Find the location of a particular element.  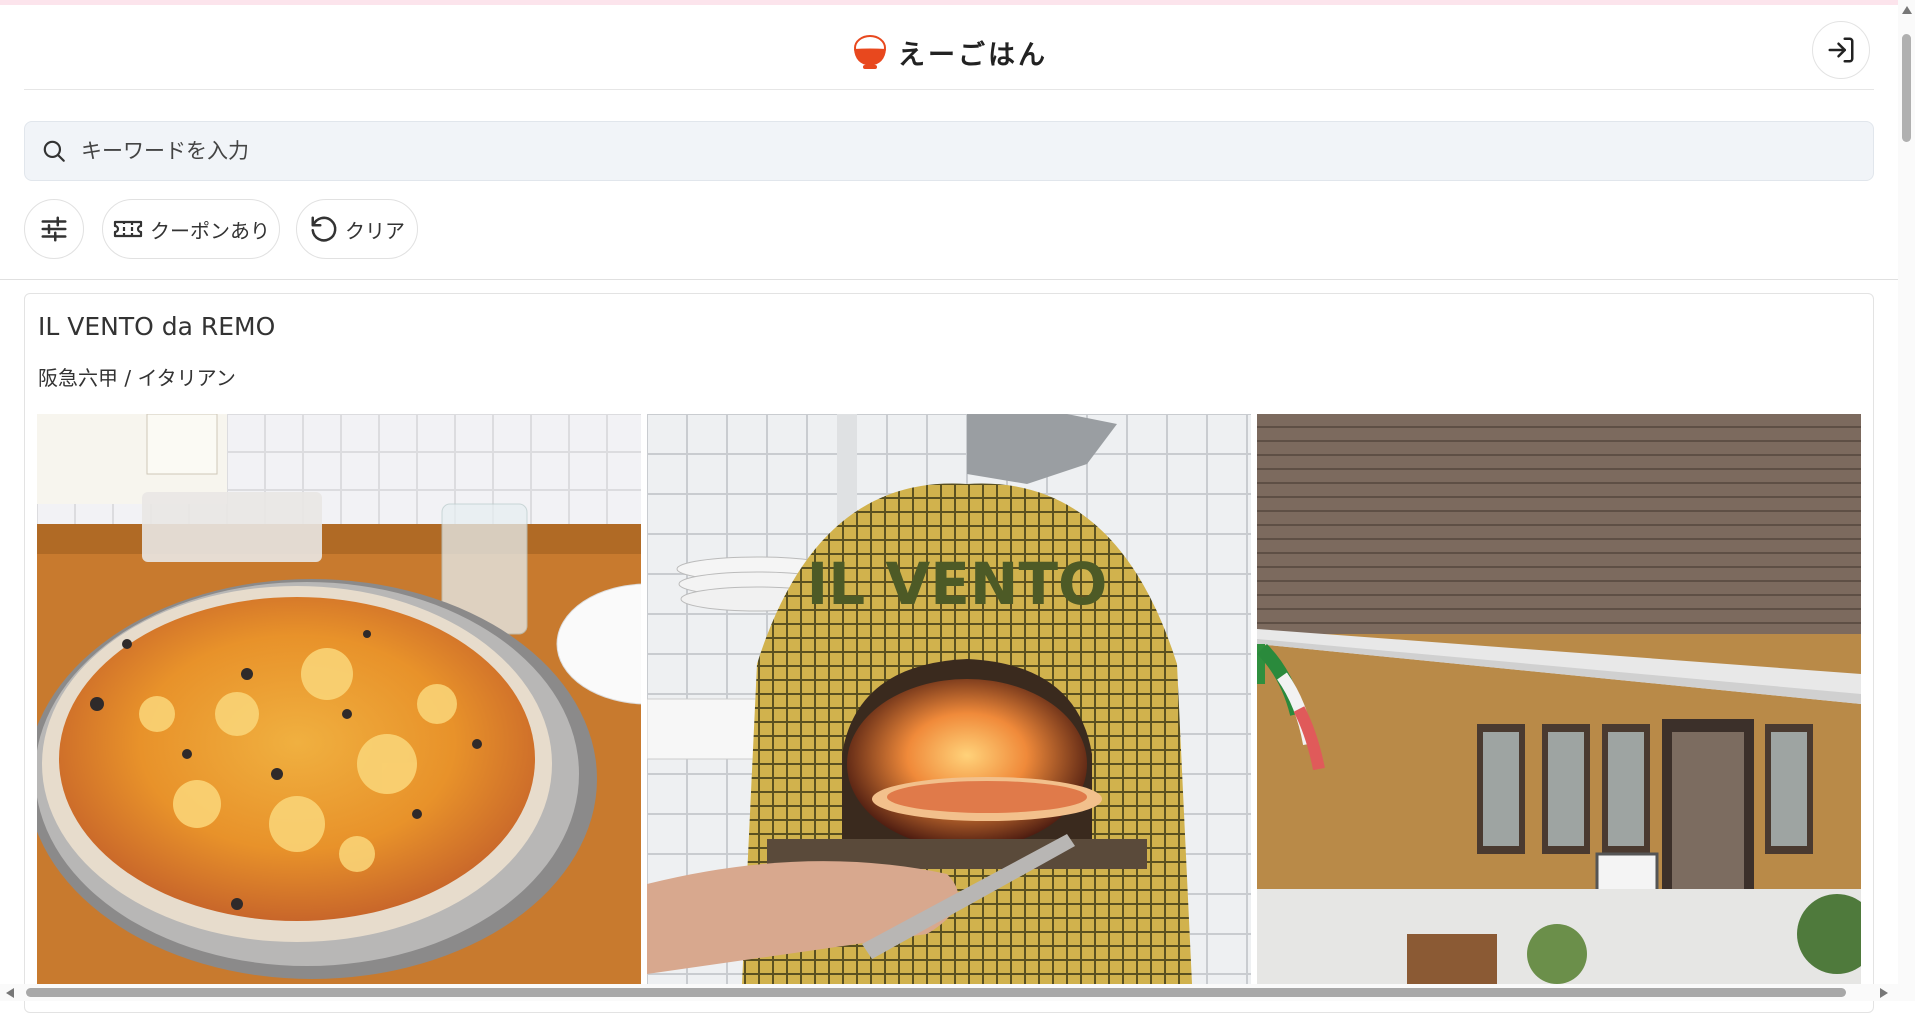

horizontal-scrollbar is located at coordinates (949, 992).